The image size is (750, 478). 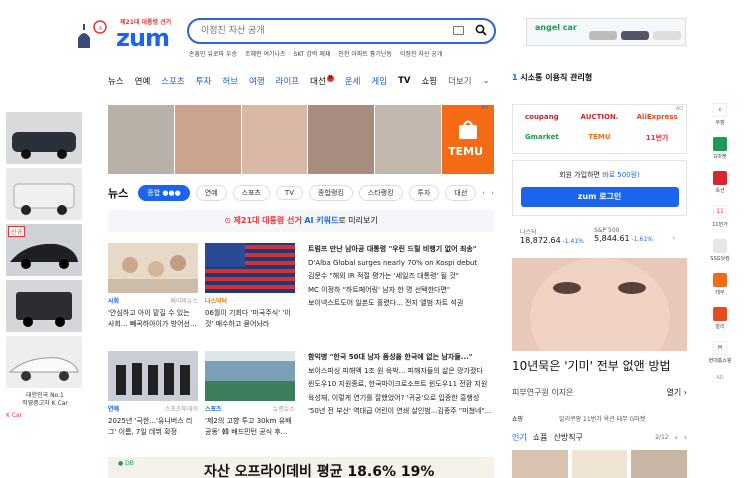 What do you see at coordinates (250, 286) in the screenshot?
I see `news-card: 나스닥터 06월이 기회다 '미국주식' '이것' 매수하고 묻어놔라` at bounding box center [250, 286].